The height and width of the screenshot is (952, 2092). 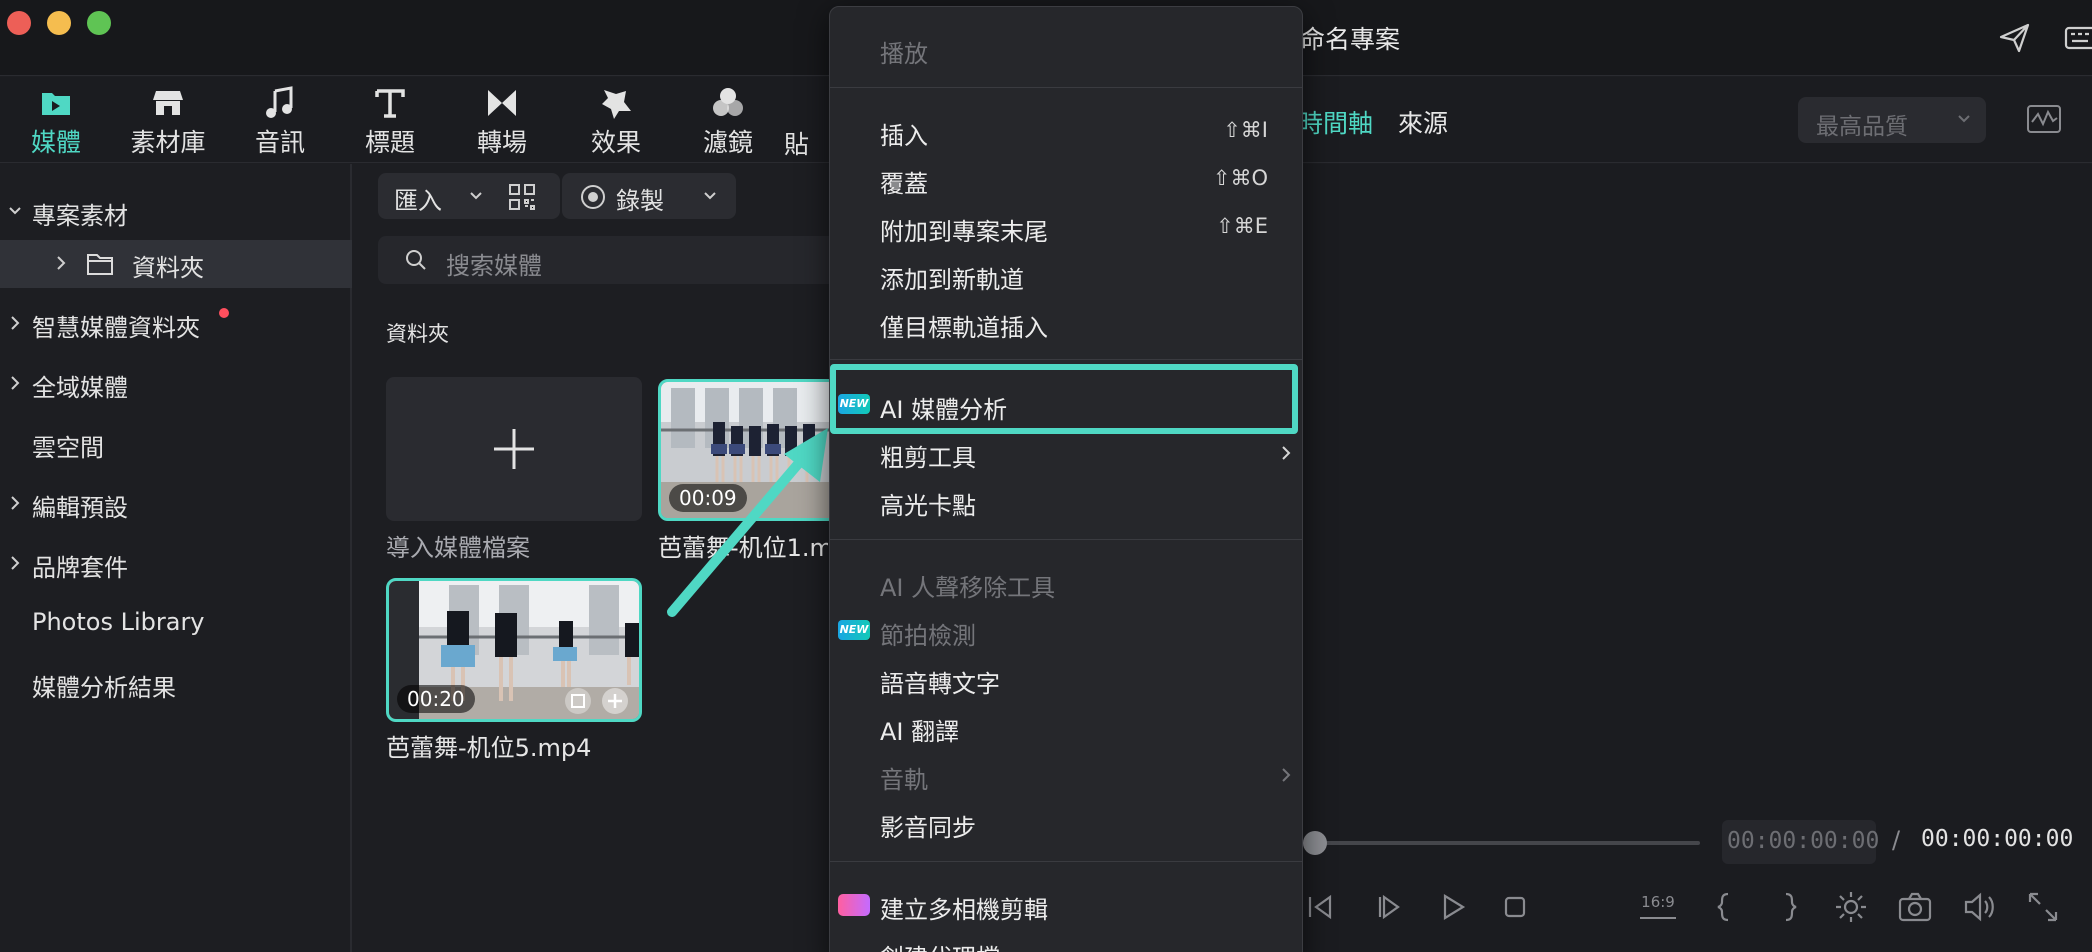 What do you see at coordinates (728, 122) in the screenshot?
I see `tool-filters: 濾鏡` at bounding box center [728, 122].